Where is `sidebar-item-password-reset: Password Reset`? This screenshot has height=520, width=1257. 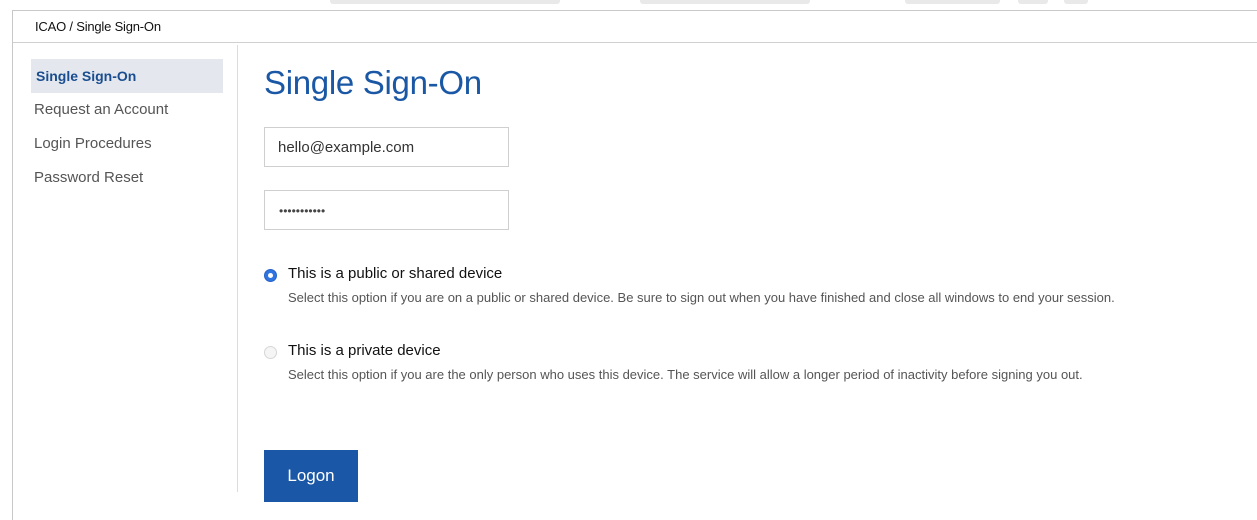
sidebar-item-password-reset: Password Reset is located at coordinates (127, 178).